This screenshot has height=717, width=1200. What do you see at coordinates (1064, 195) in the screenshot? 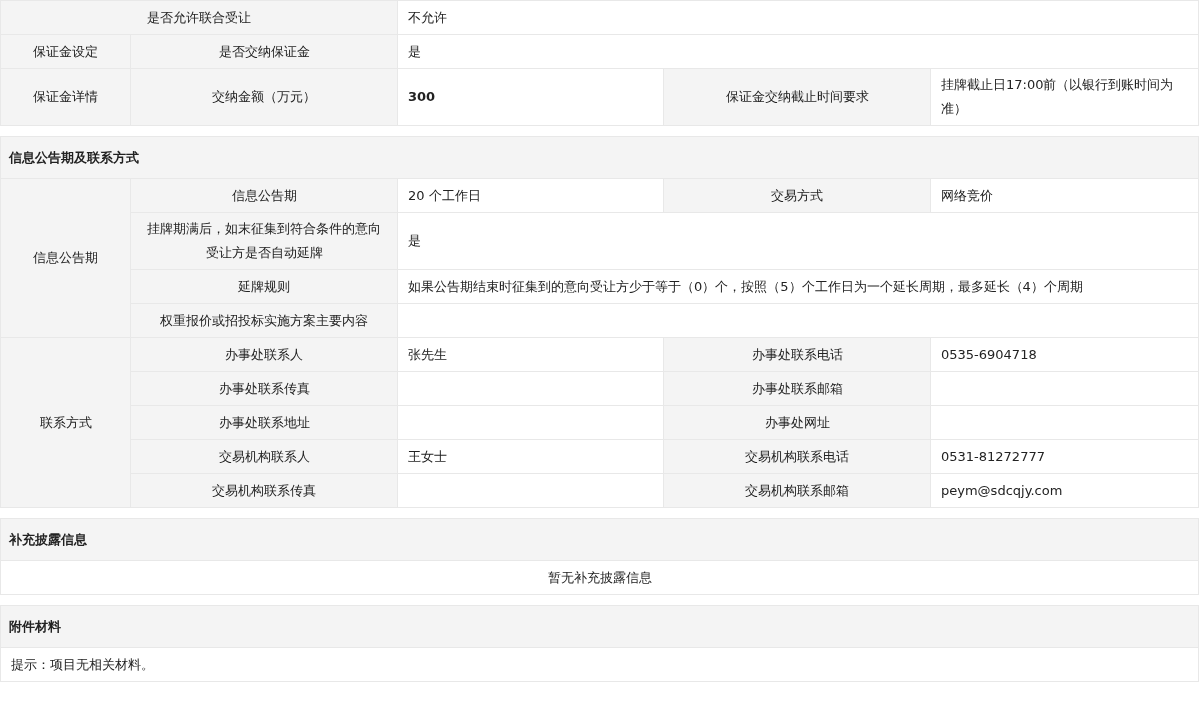
I see `field-value: 网络竞价` at bounding box center [1064, 195].